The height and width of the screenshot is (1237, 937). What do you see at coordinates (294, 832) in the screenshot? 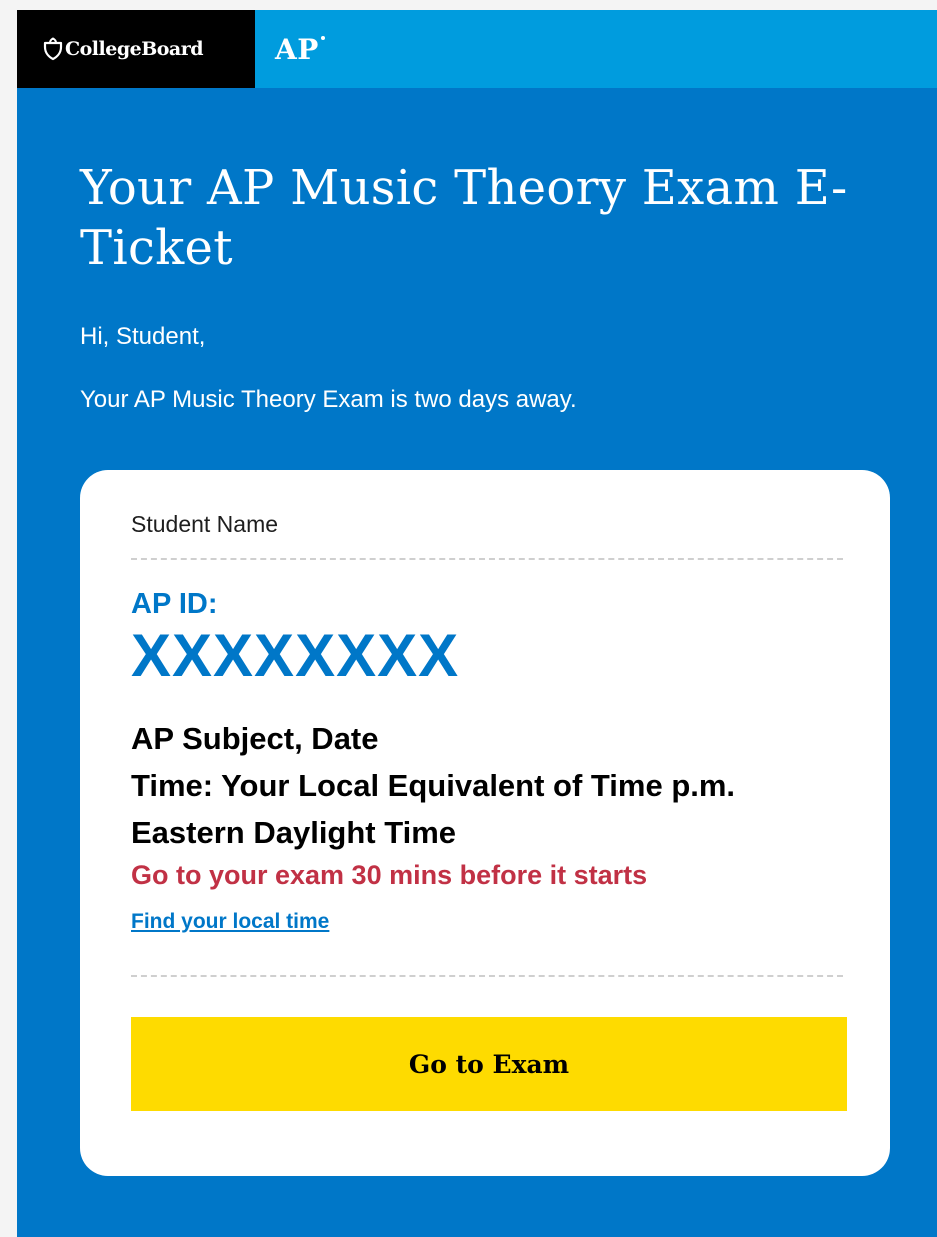
I see `exam-timezone: Eastern Daylight Time` at bounding box center [294, 832].